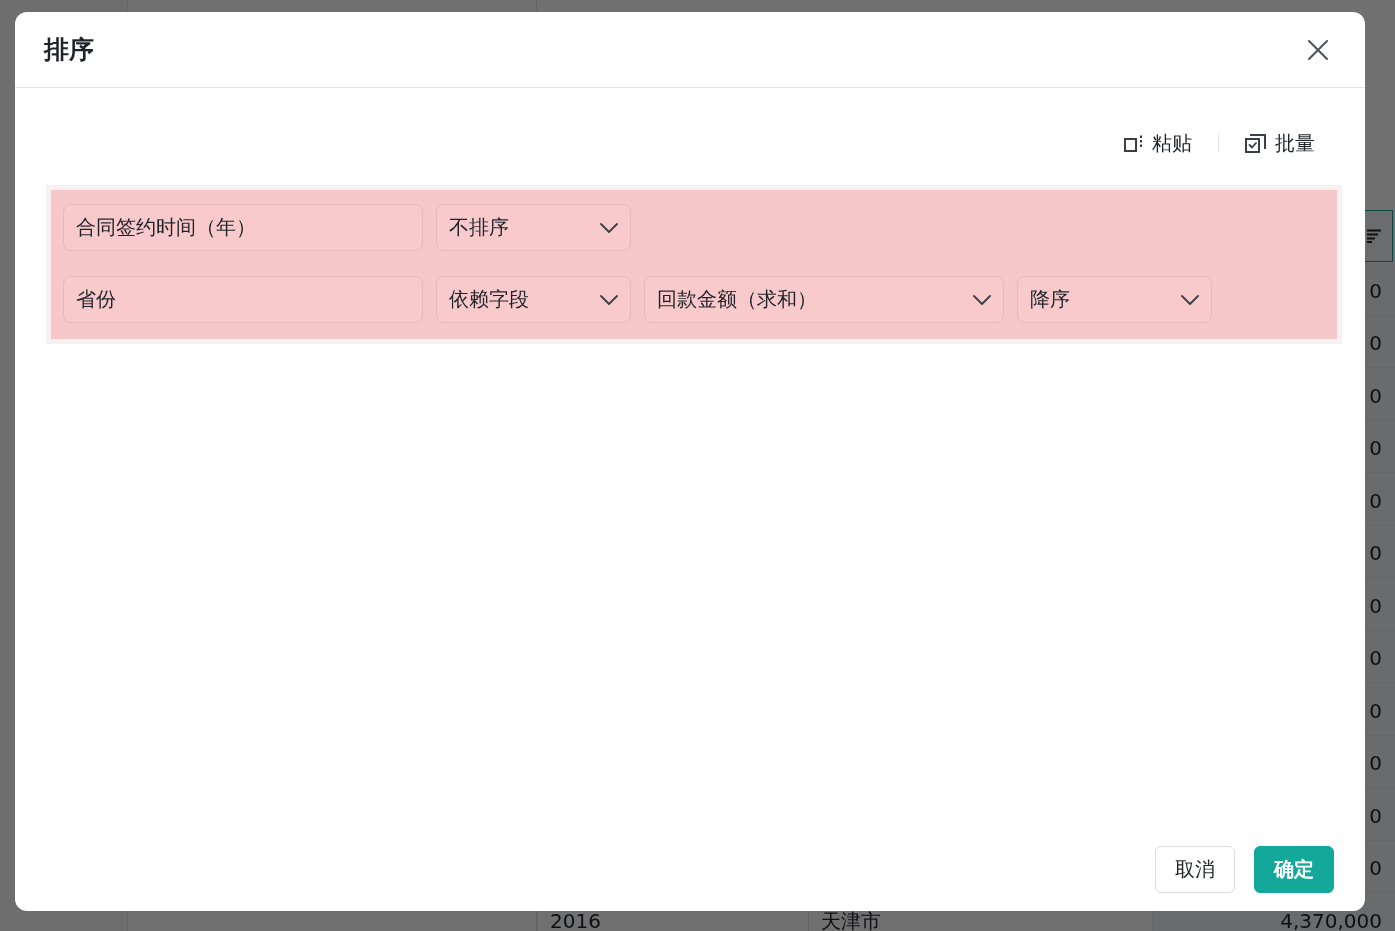 This screenshot has width=1395, height=931. Describe the element at coordinates (1133, 143) in the screenshot. I see `dashed-square-icon` at that location.